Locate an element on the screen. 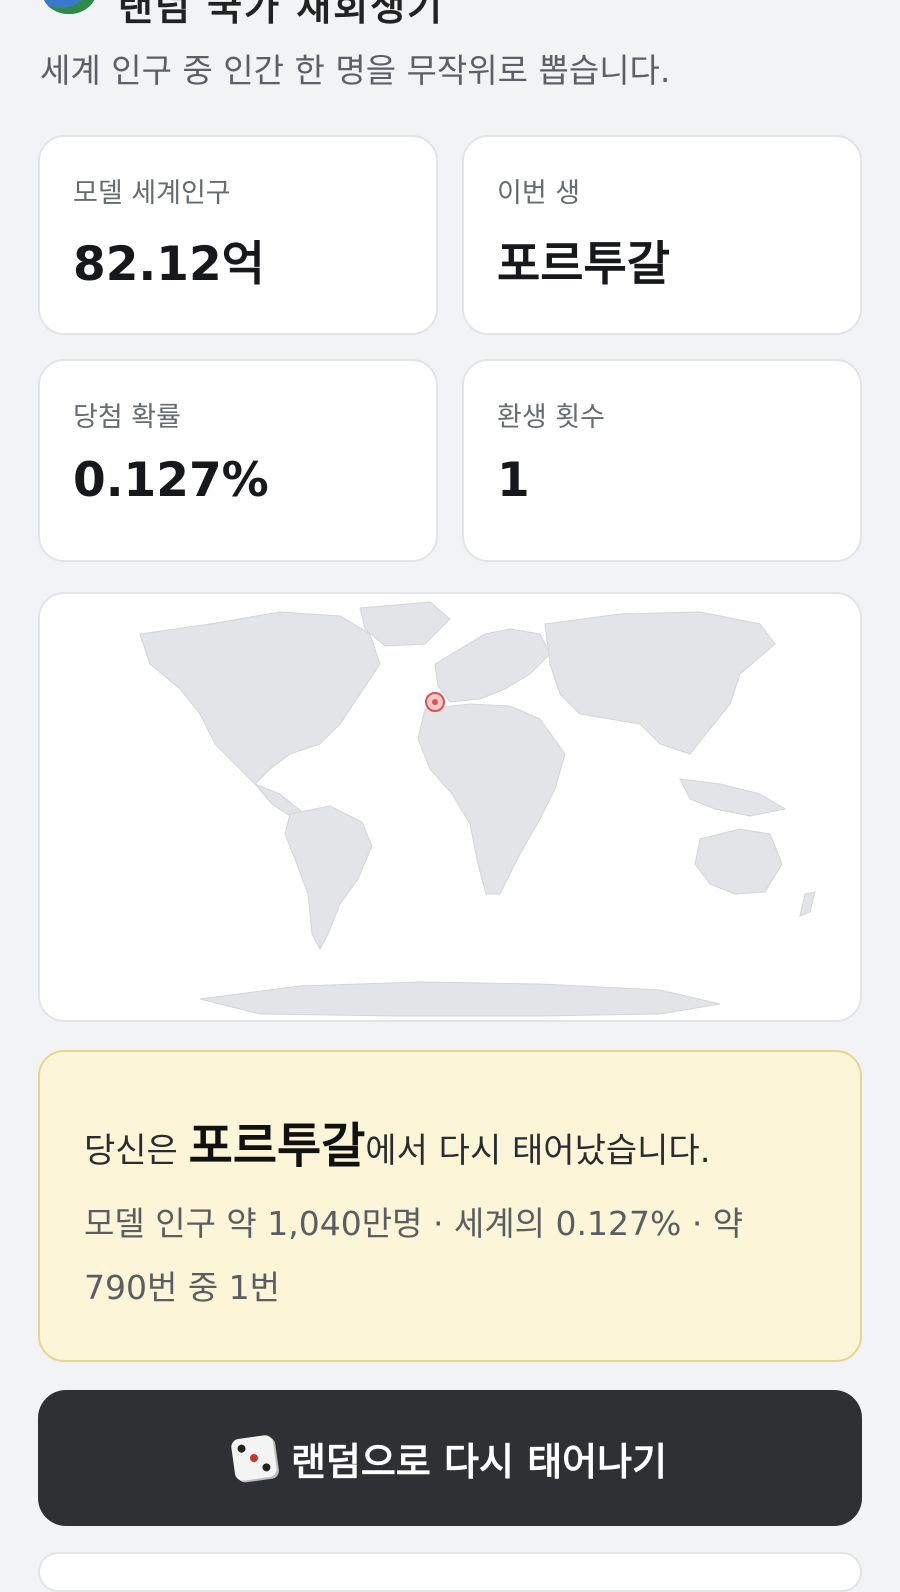 The width and height of the screenshot is (900, 1592). stat-label: 이번 생 is located at coordinates (539, 193).